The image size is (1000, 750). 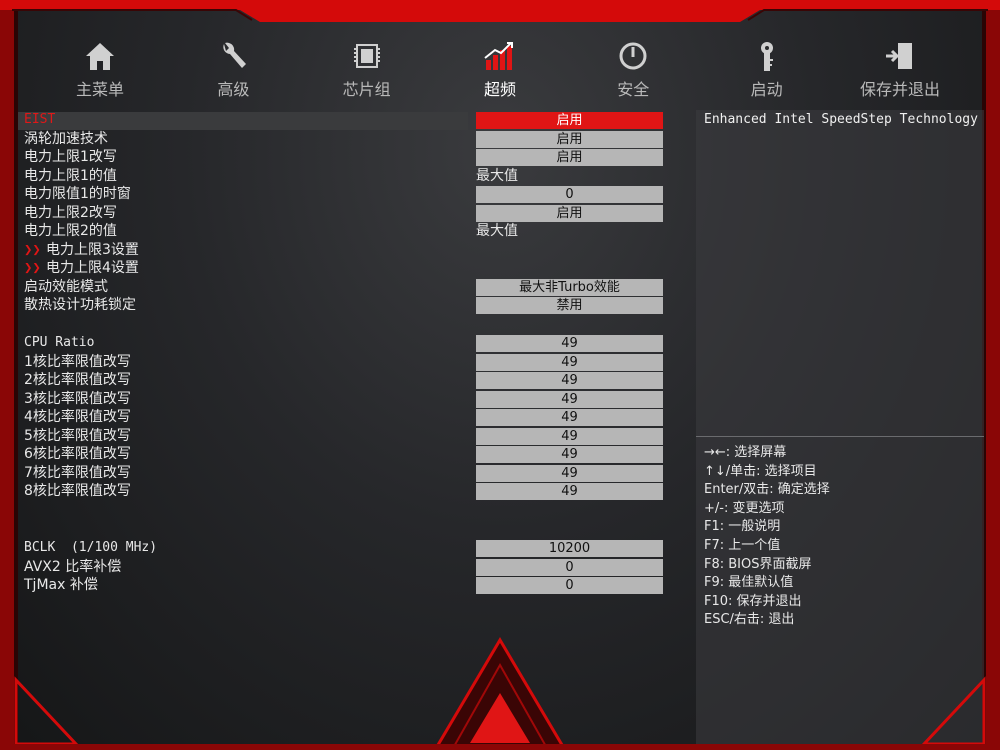 I want to click on setting-boot-performance-mode: 启动效能模式 最大非Turbo效能, so click(x=354, y=287).